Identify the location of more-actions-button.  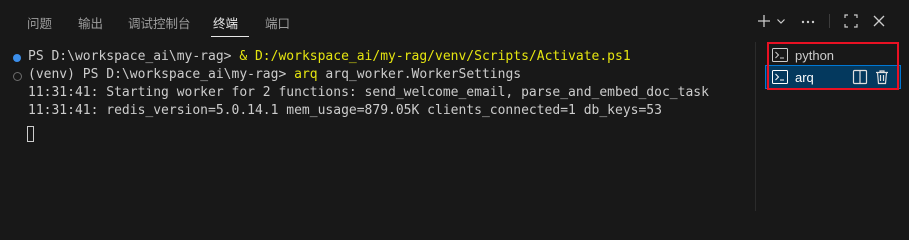
(808, 21).